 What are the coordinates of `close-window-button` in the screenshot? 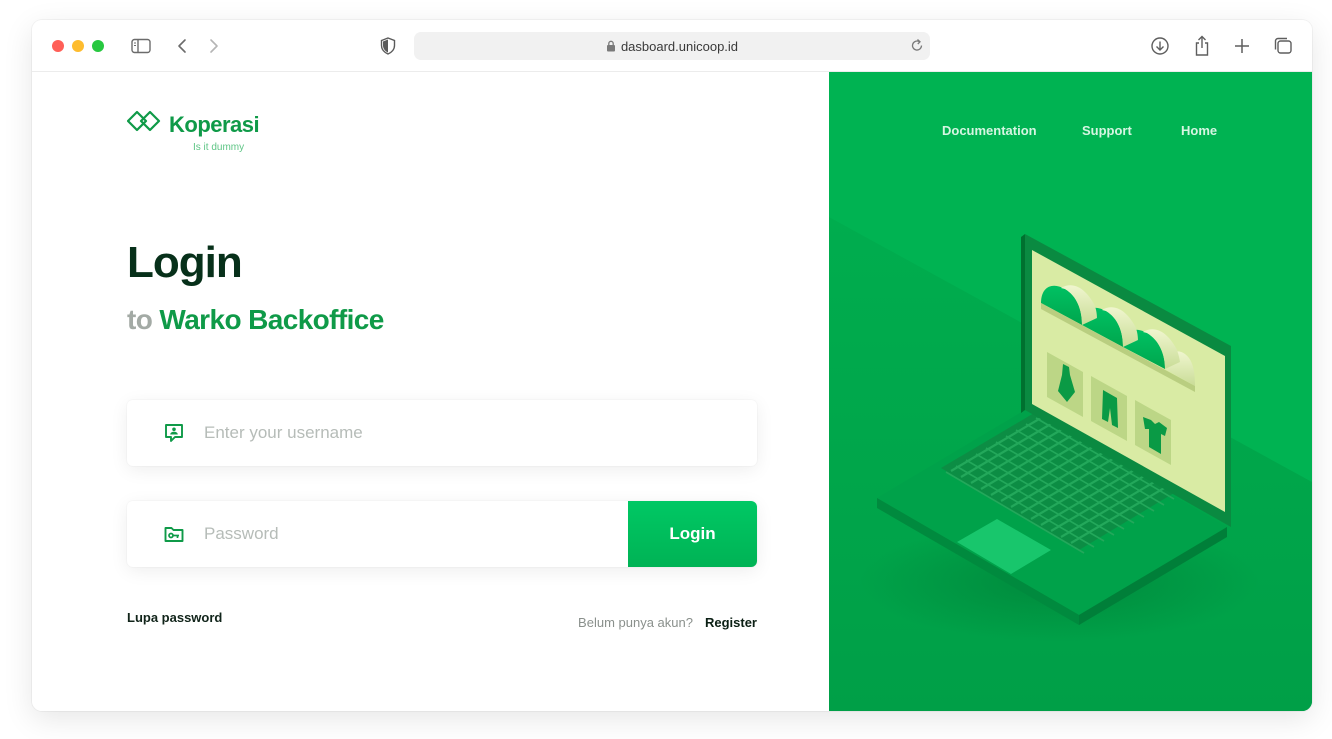 It's located at (58, 46).